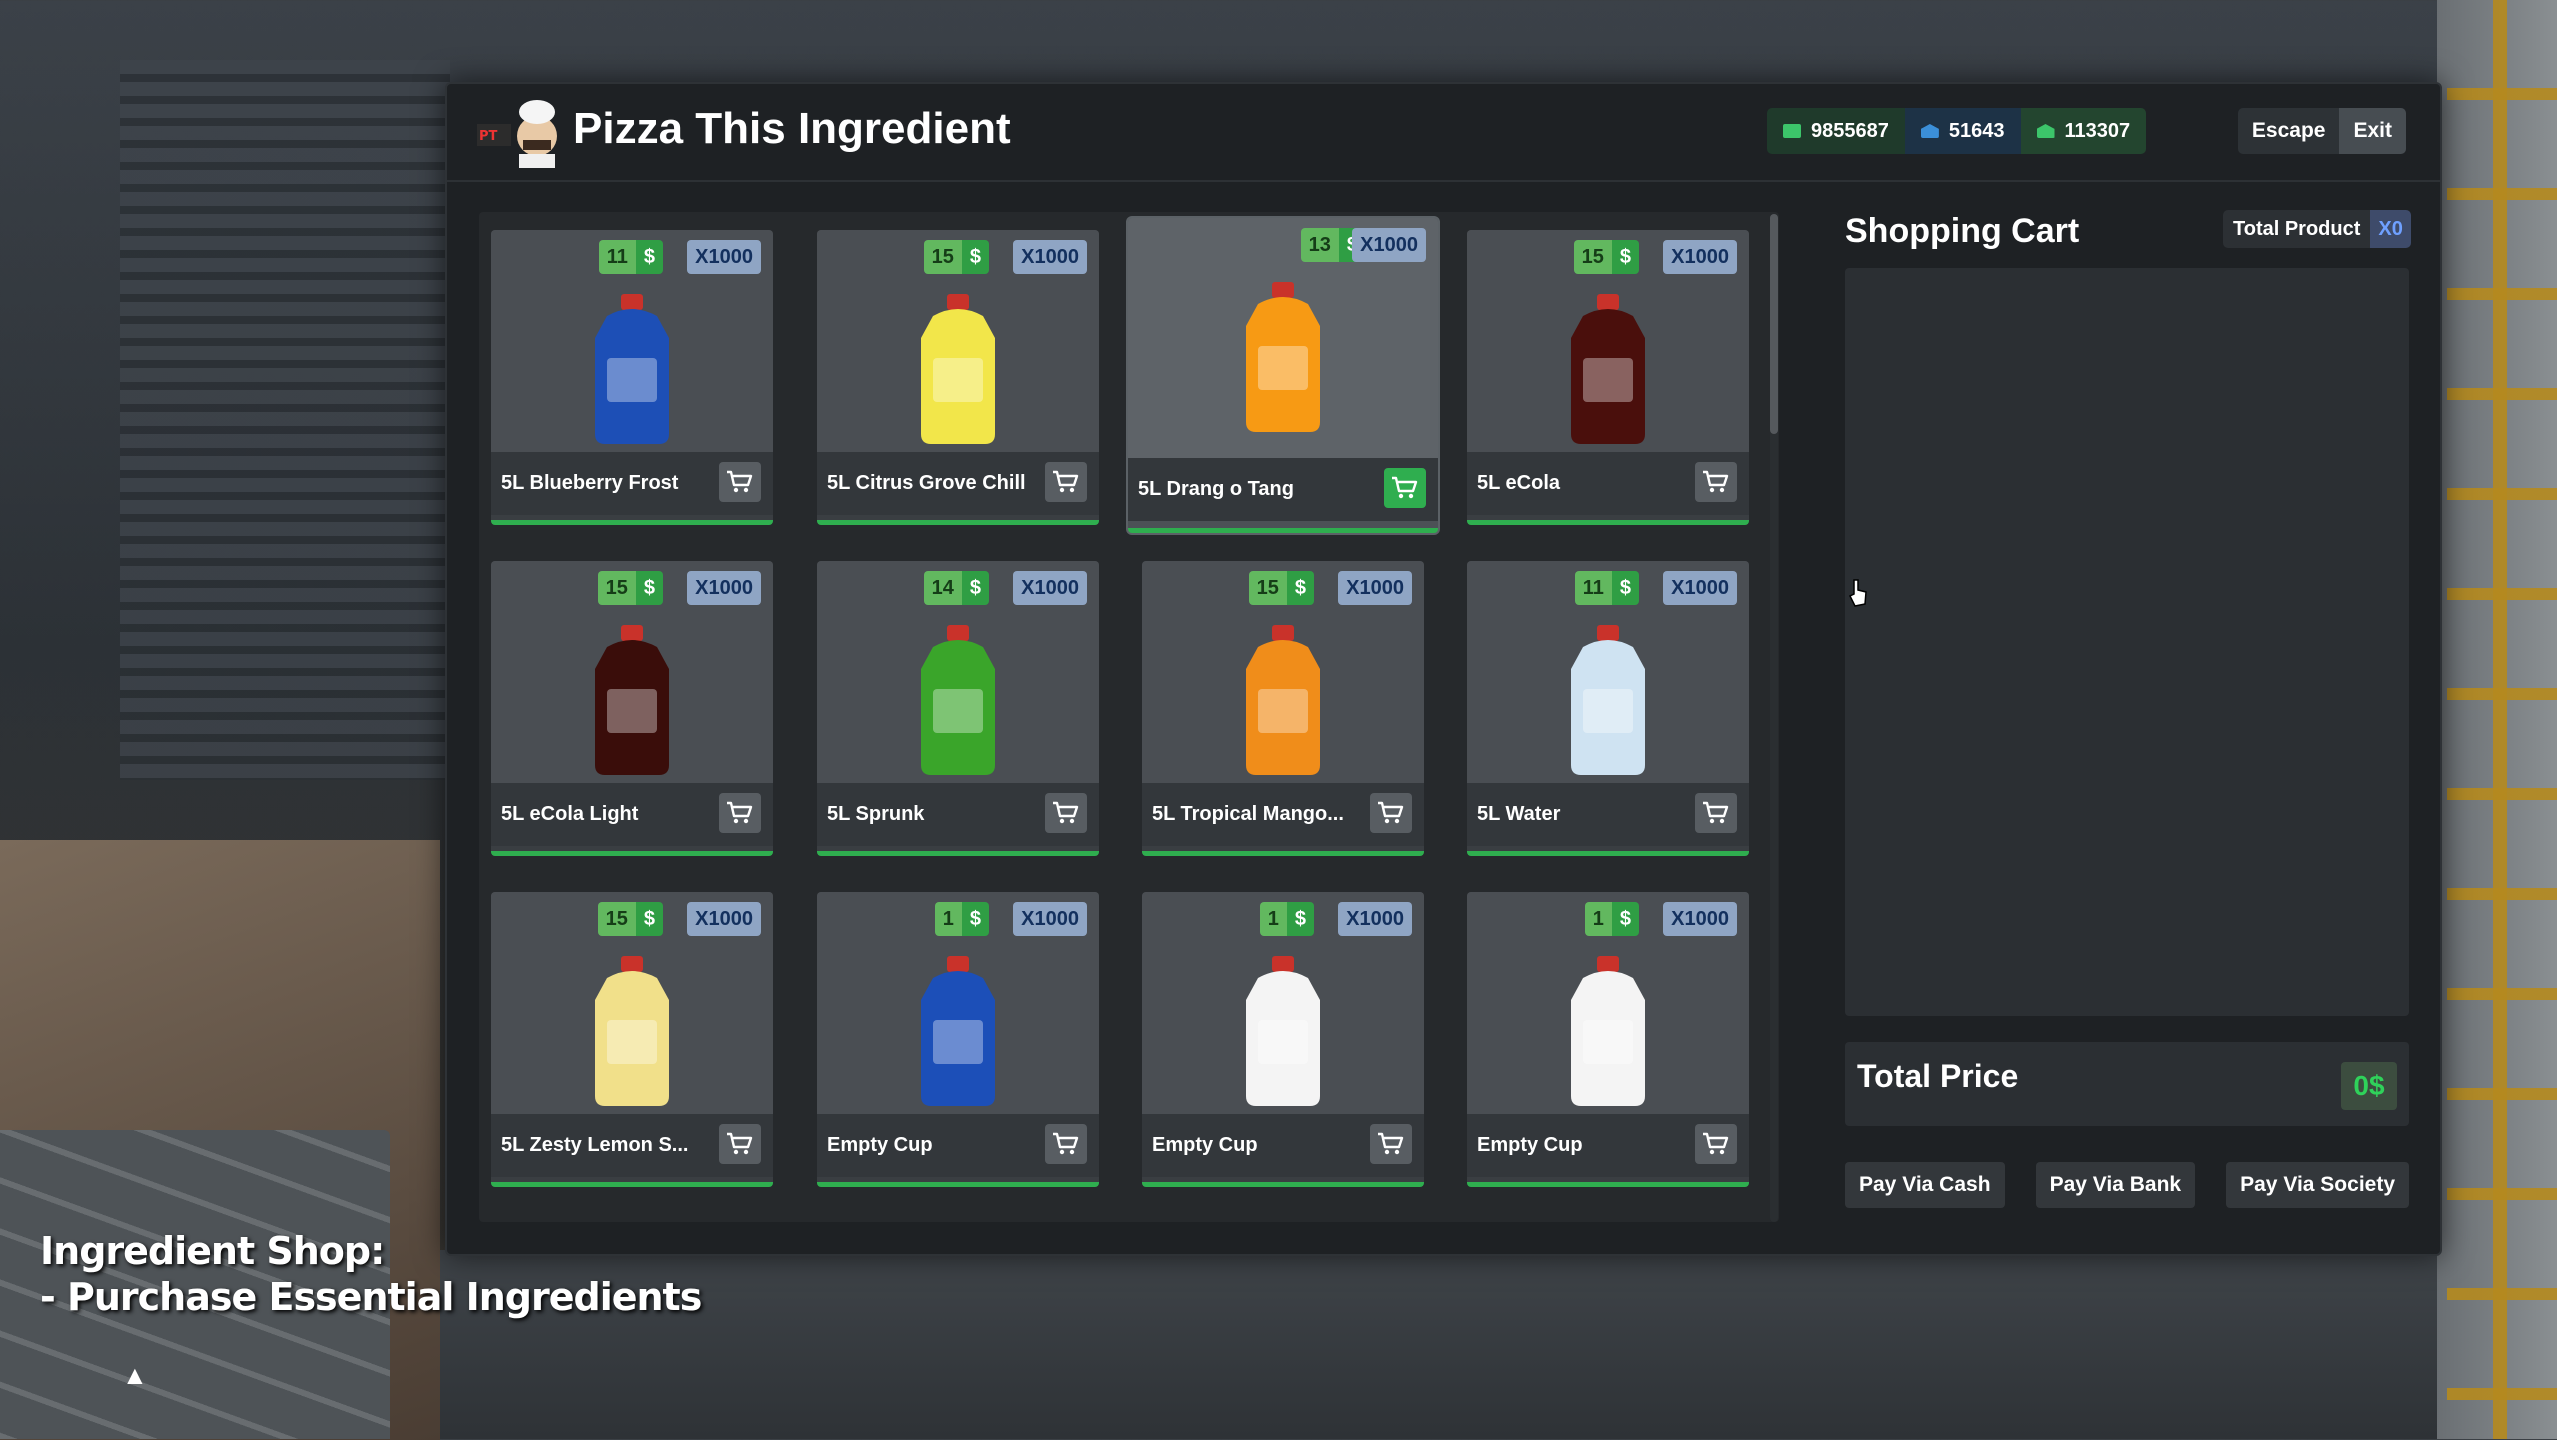  What do you see at coordinates (1518, 483) in the screenshot?
I see `product-name: 5L eCola` at bounding box center [1518, 483].